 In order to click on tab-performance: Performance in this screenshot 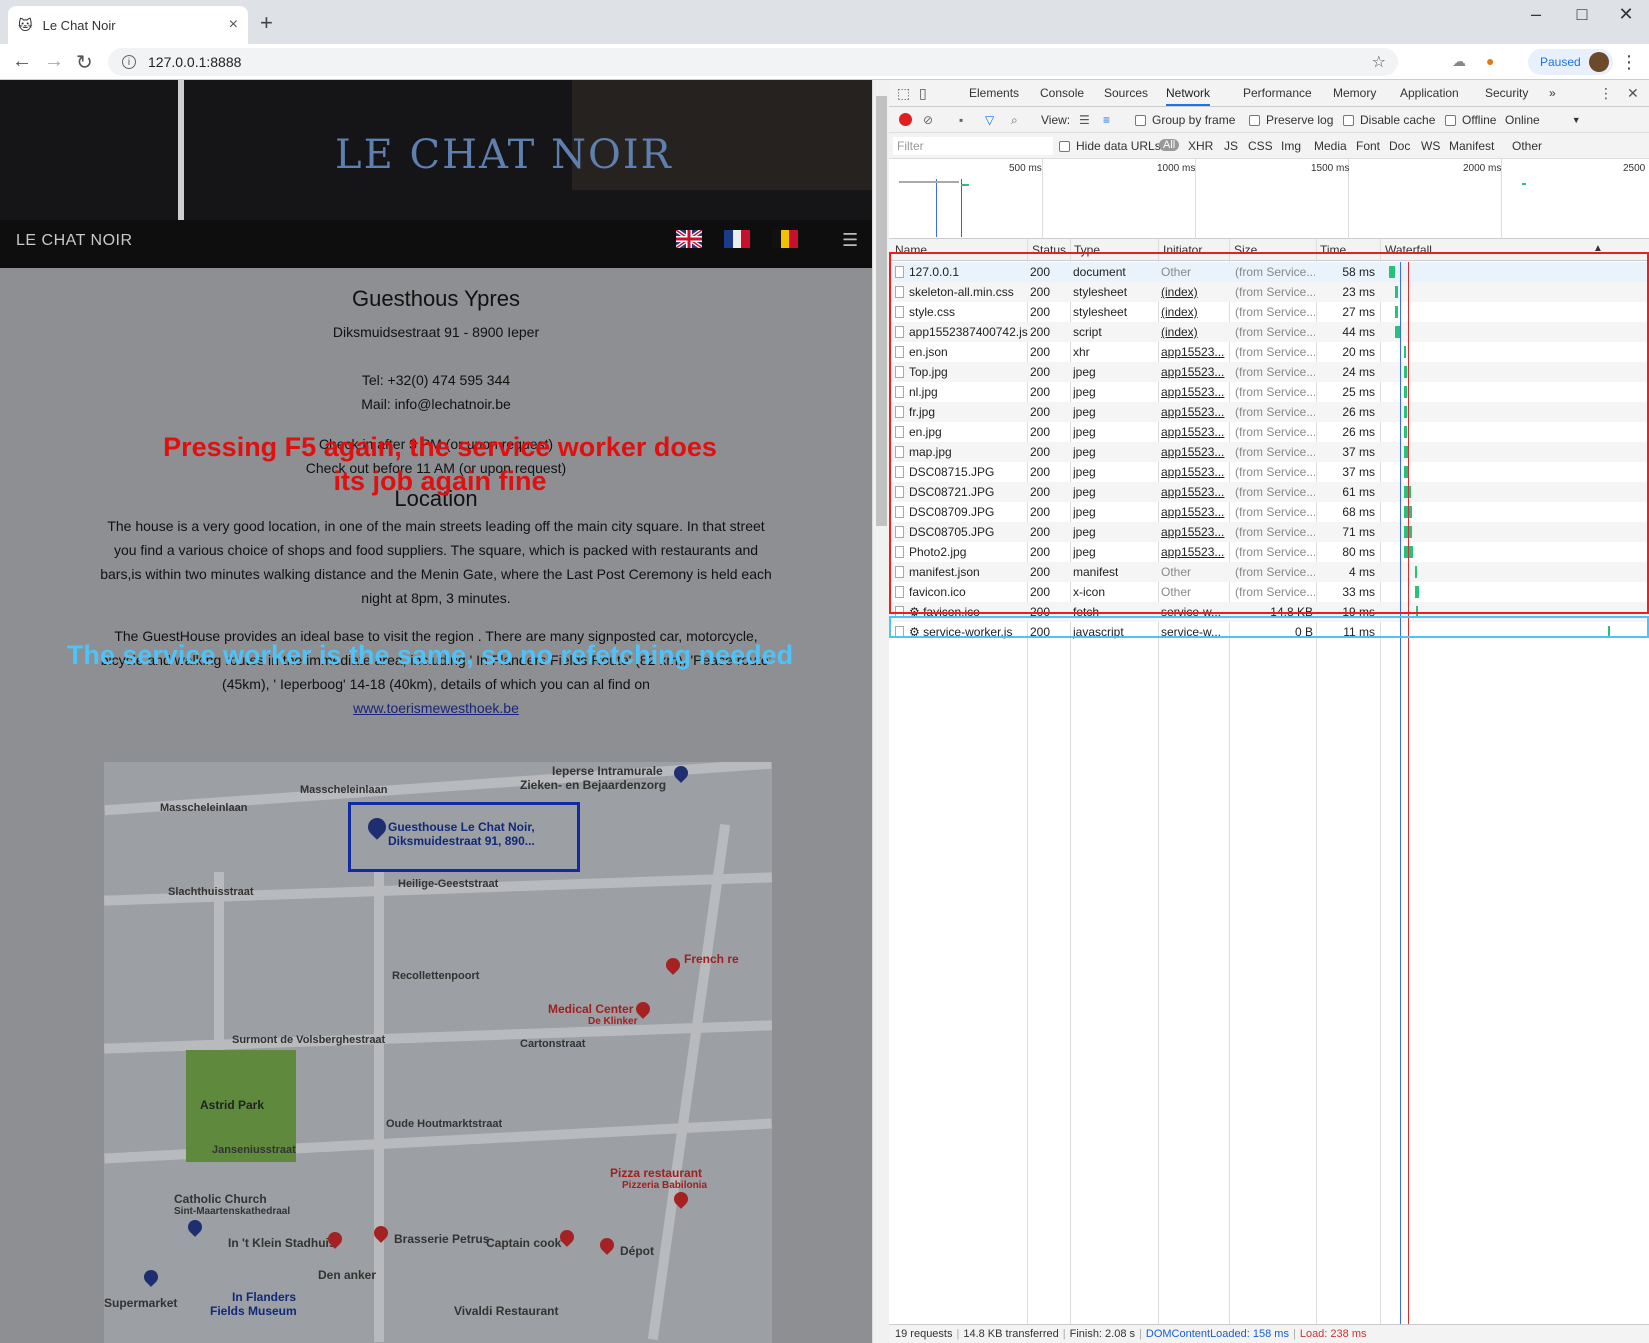, I will do `click(1277, 93)`.